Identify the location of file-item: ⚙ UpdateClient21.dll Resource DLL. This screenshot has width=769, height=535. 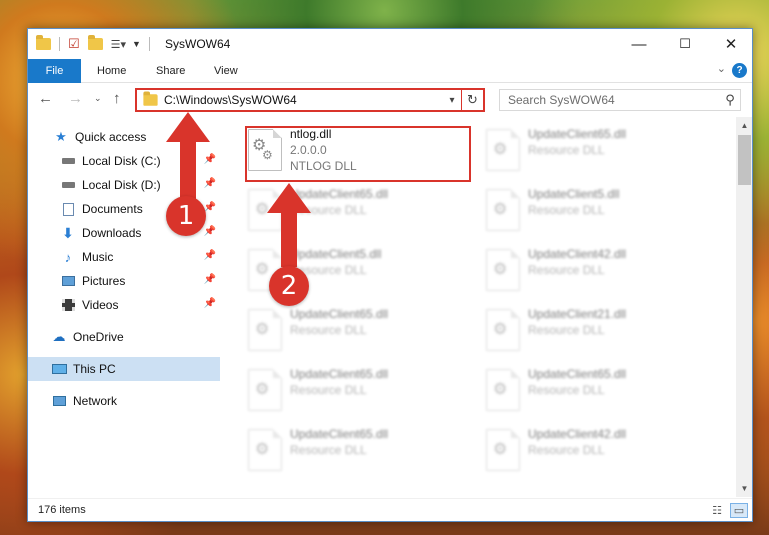
(593, 331).